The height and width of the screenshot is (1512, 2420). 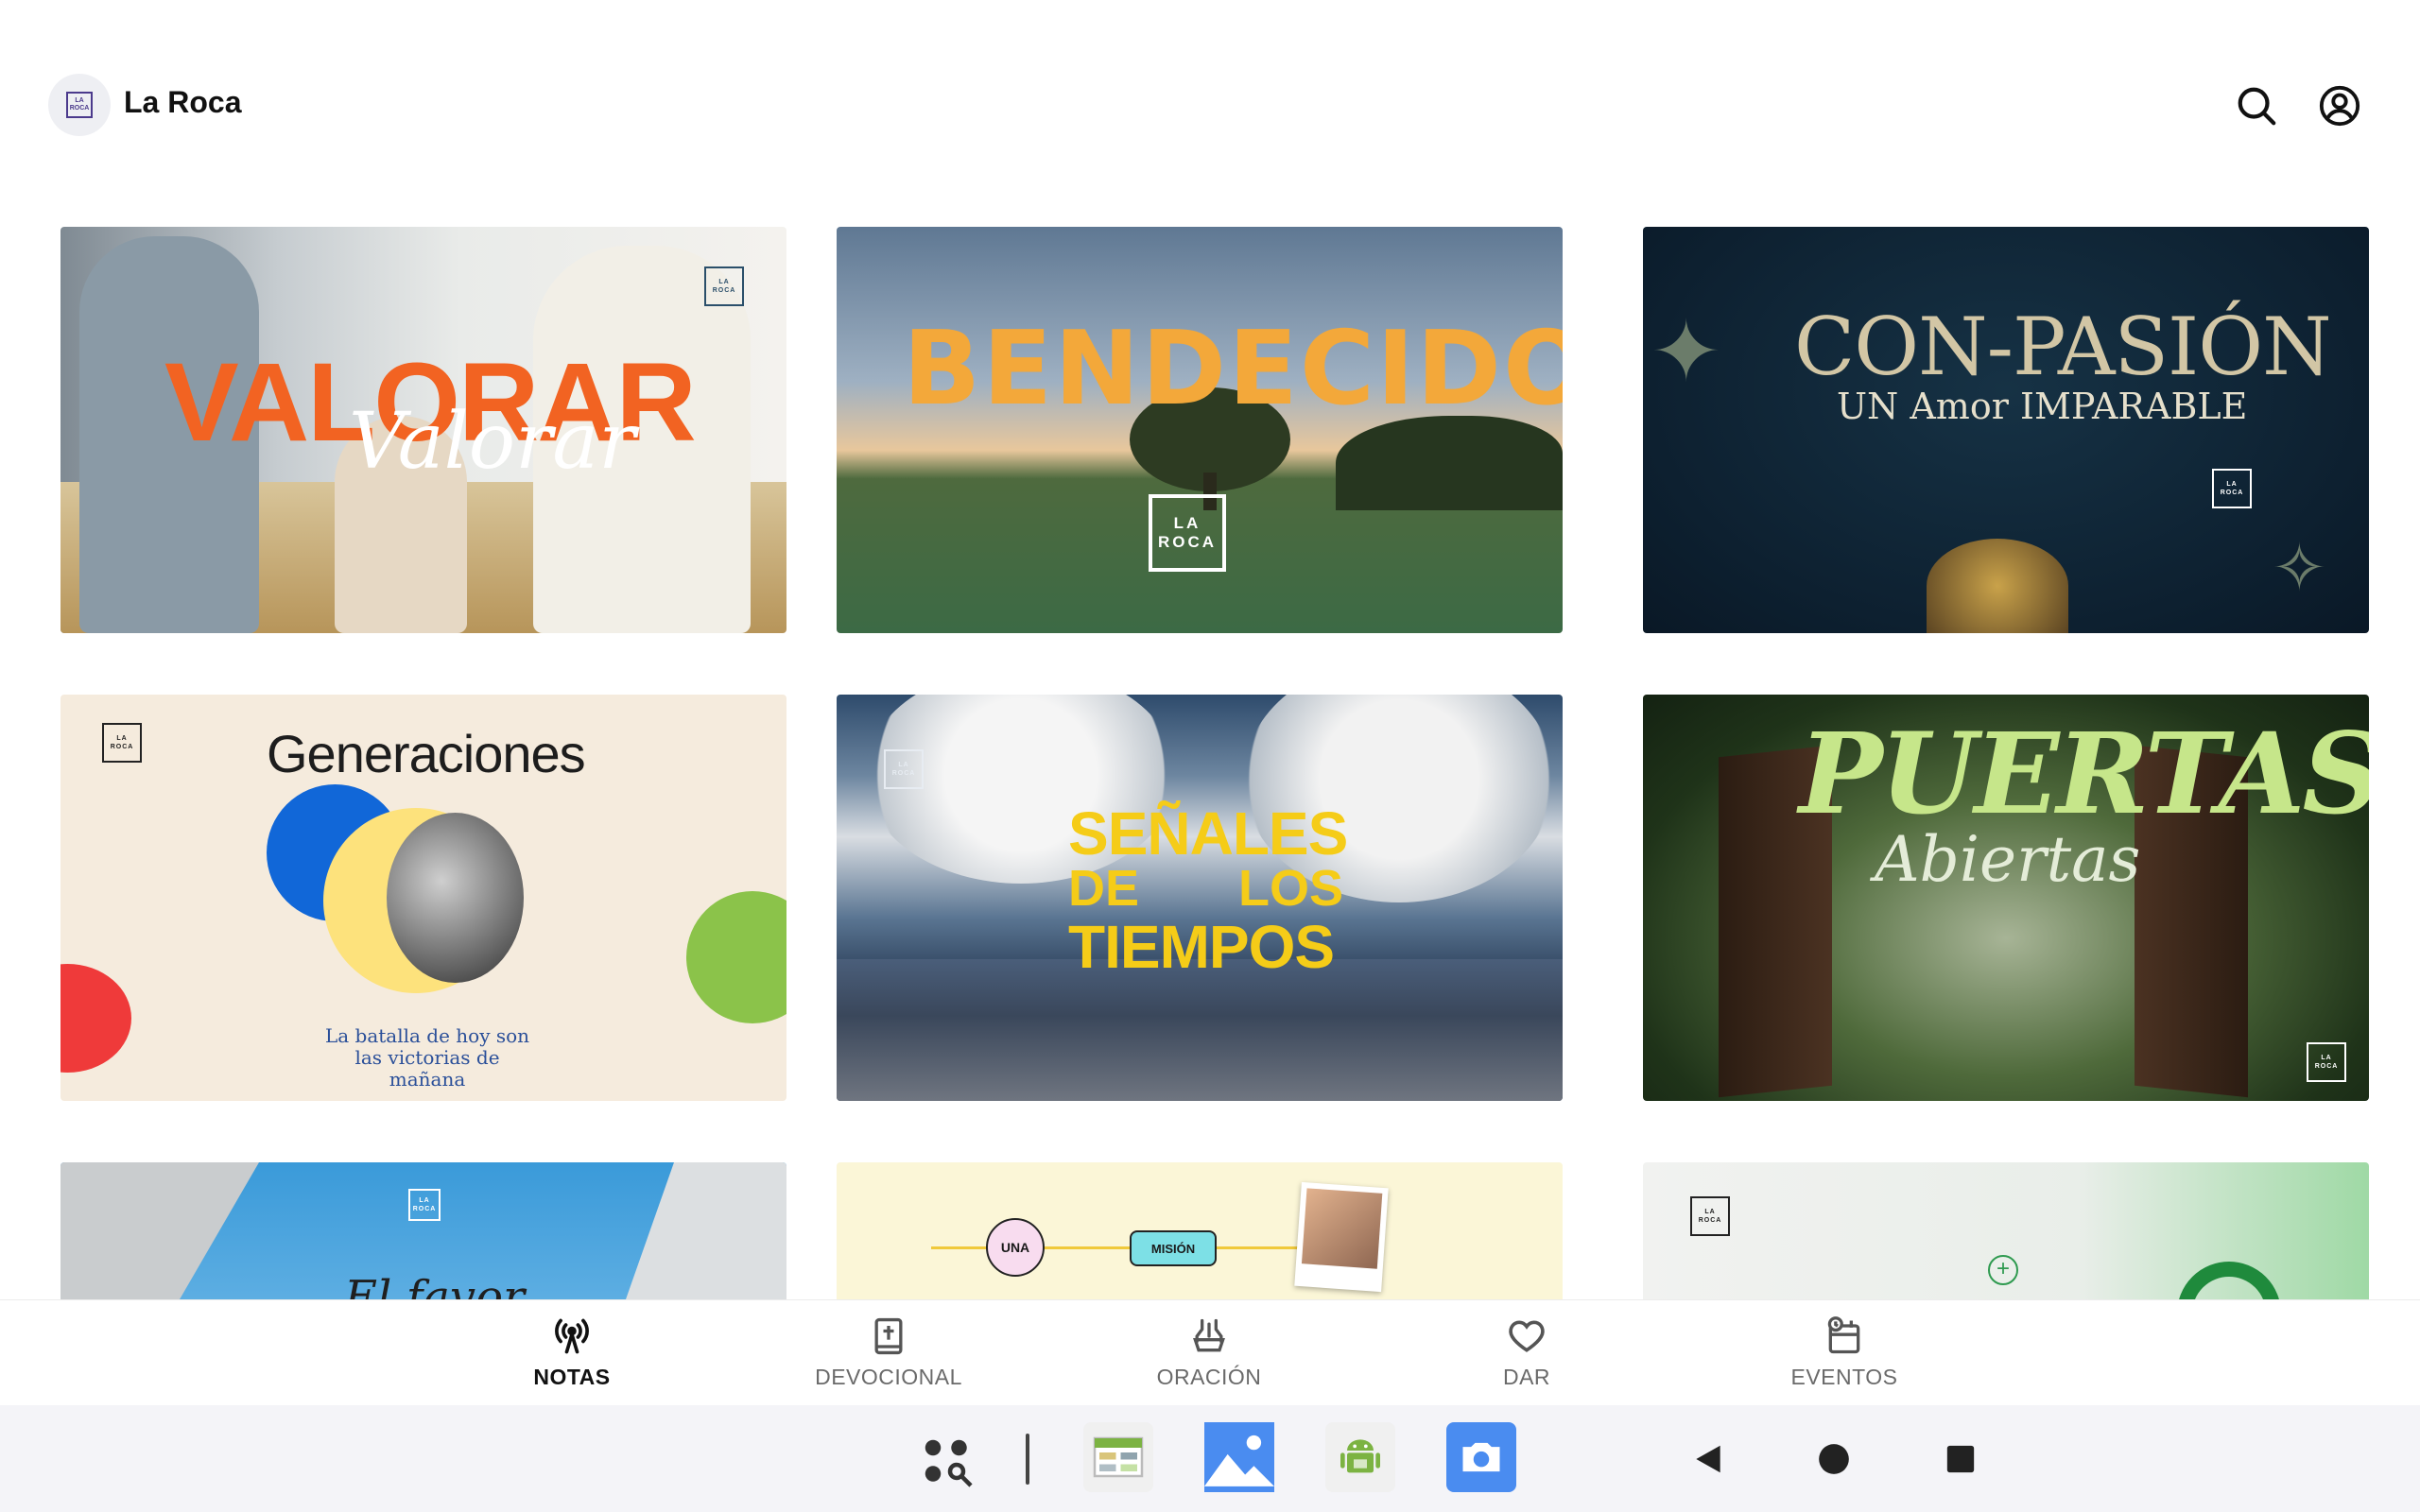 What do you see at coordinates (423, 1230) in the screenshot?
I see `series-card-el-favor: LA ROCA El favor` at bounding box center [423, 1230].